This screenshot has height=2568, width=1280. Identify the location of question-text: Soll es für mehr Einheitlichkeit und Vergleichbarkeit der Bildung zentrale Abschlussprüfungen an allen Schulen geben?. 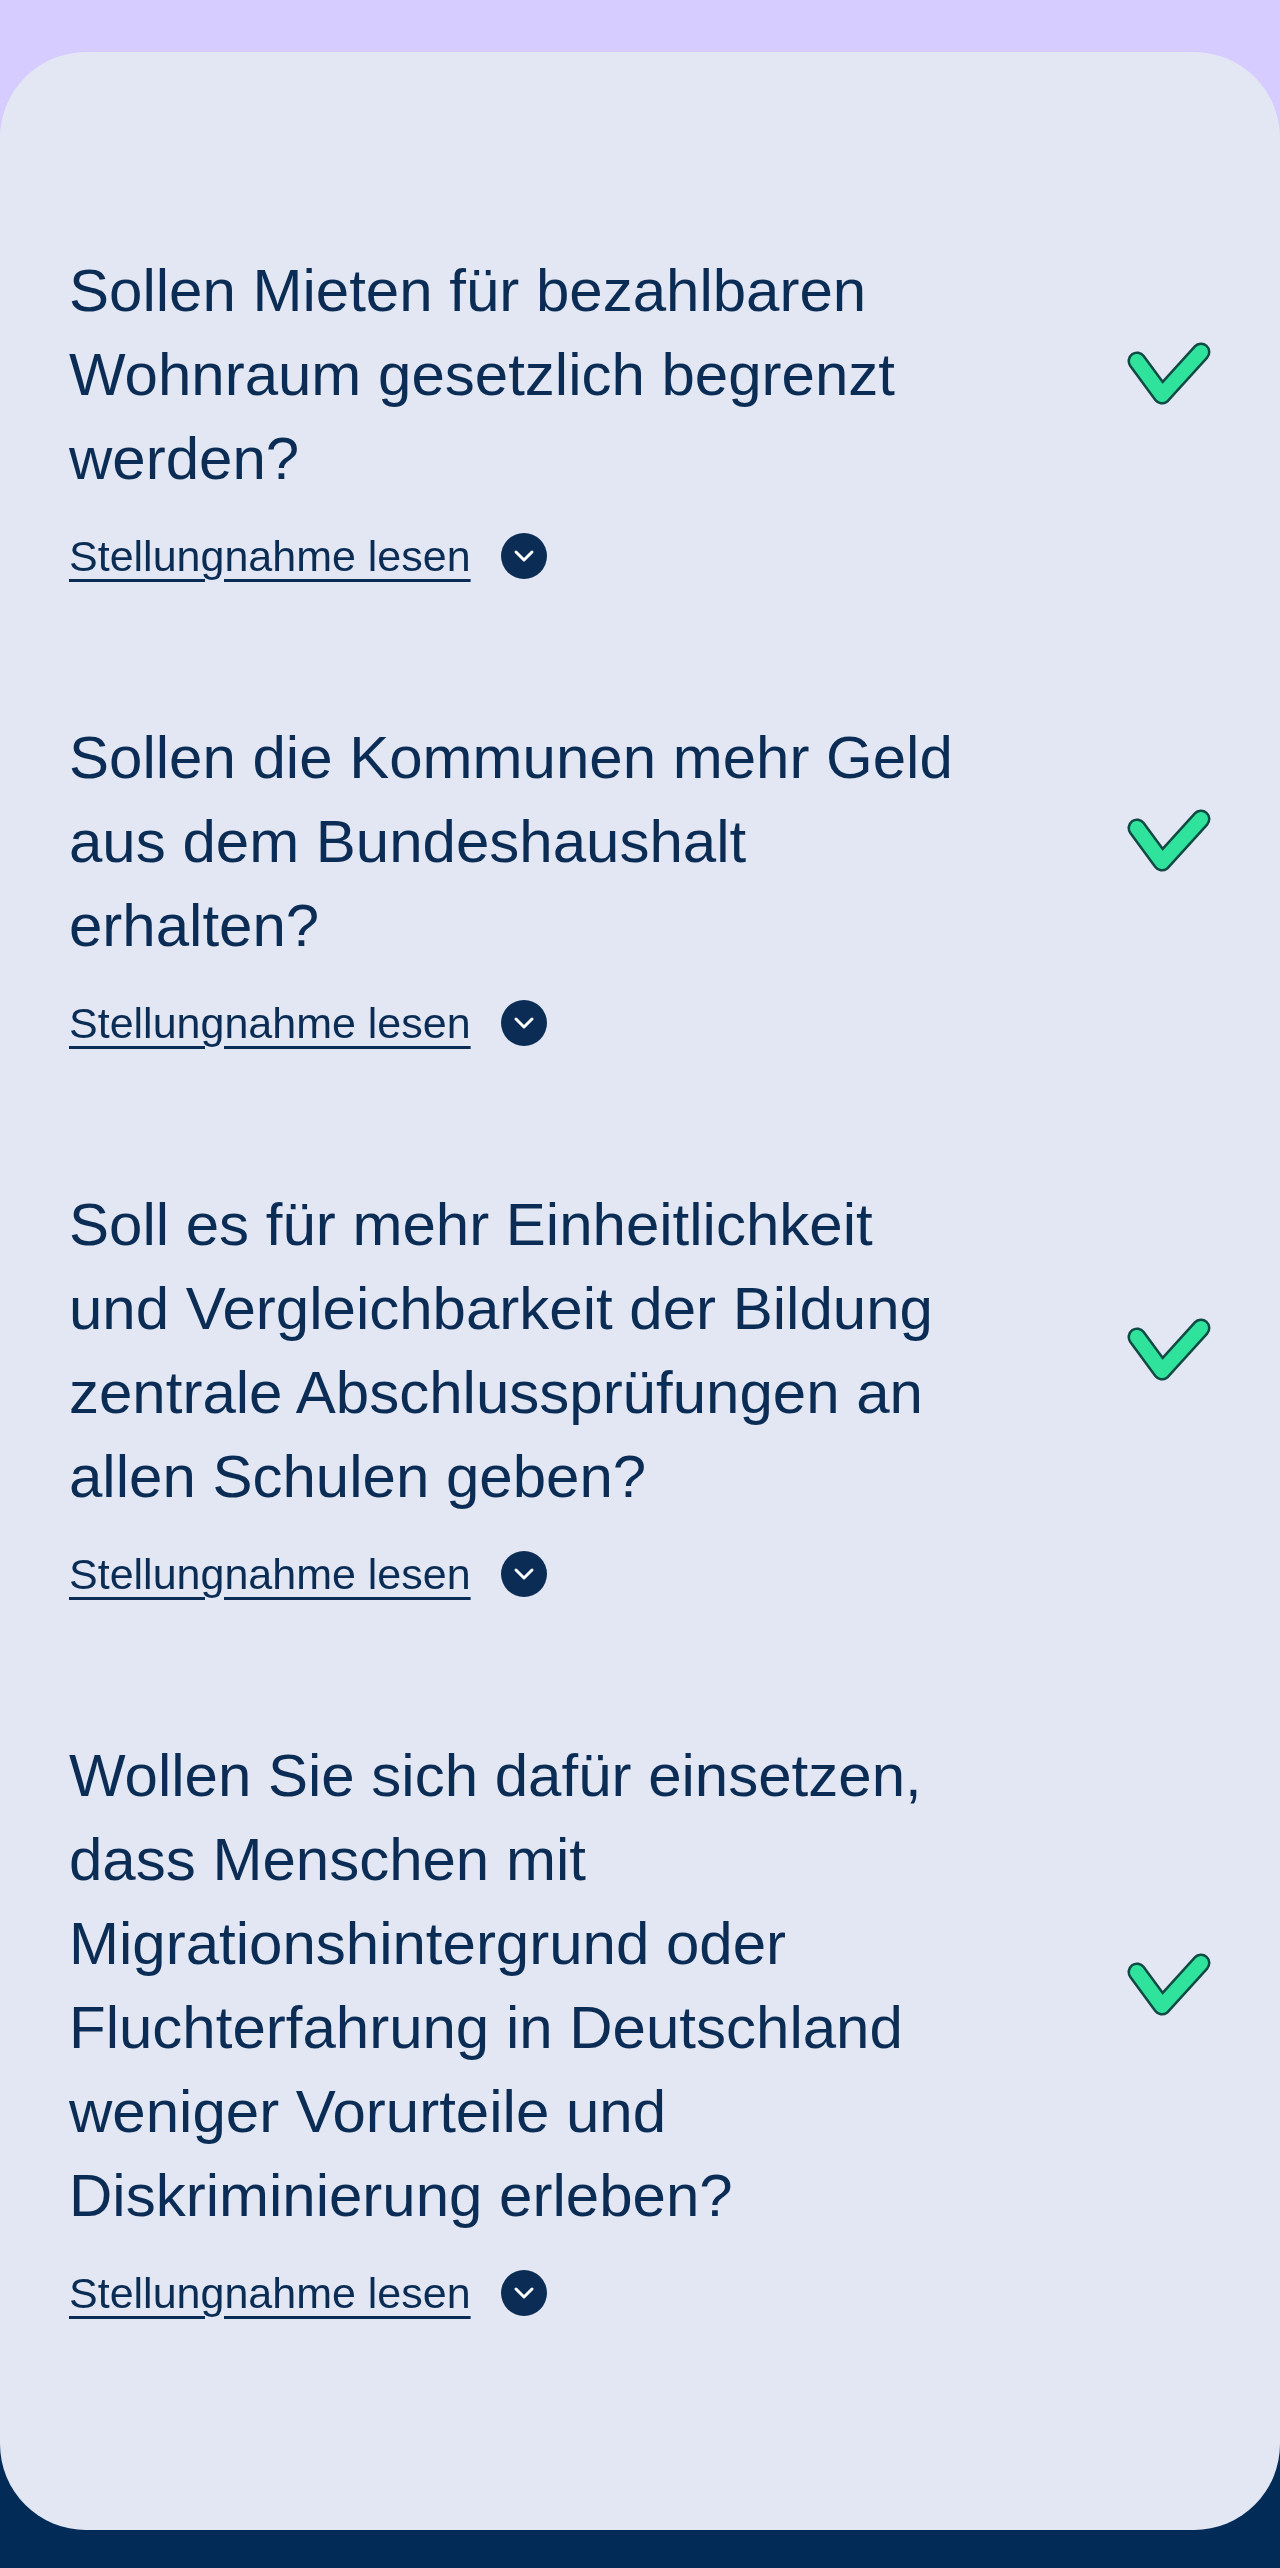
(501, 1351).